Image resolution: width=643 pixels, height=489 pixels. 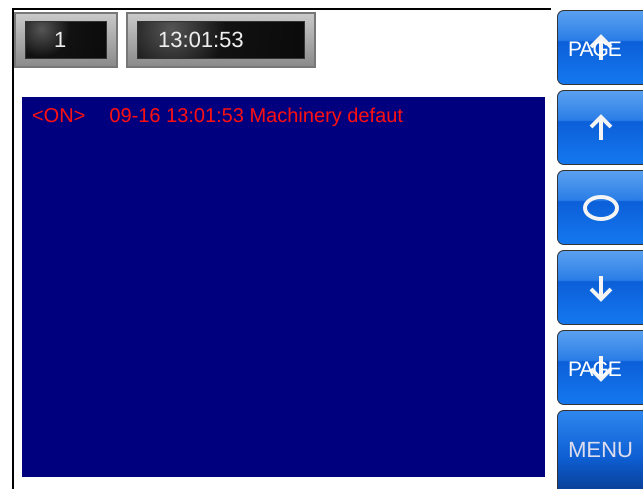 What do you see at coordinates (256, 116) in the screenshot?
I see `alarm-message: 09-16 13:01:53 Machinery defaut` at bounding box center [256, 116].